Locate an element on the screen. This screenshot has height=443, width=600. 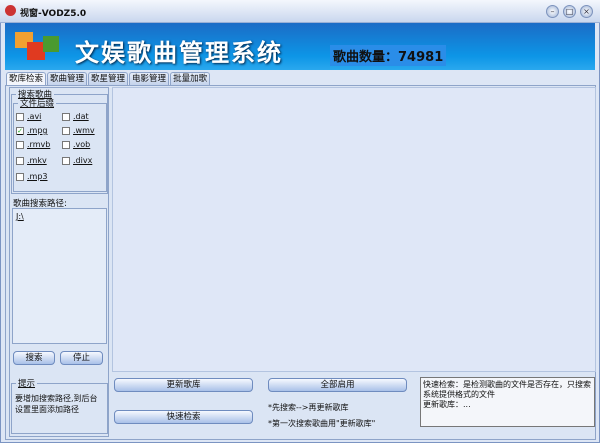
suffix-group-label: 文件后缀 is located at coordinates (37, 104).